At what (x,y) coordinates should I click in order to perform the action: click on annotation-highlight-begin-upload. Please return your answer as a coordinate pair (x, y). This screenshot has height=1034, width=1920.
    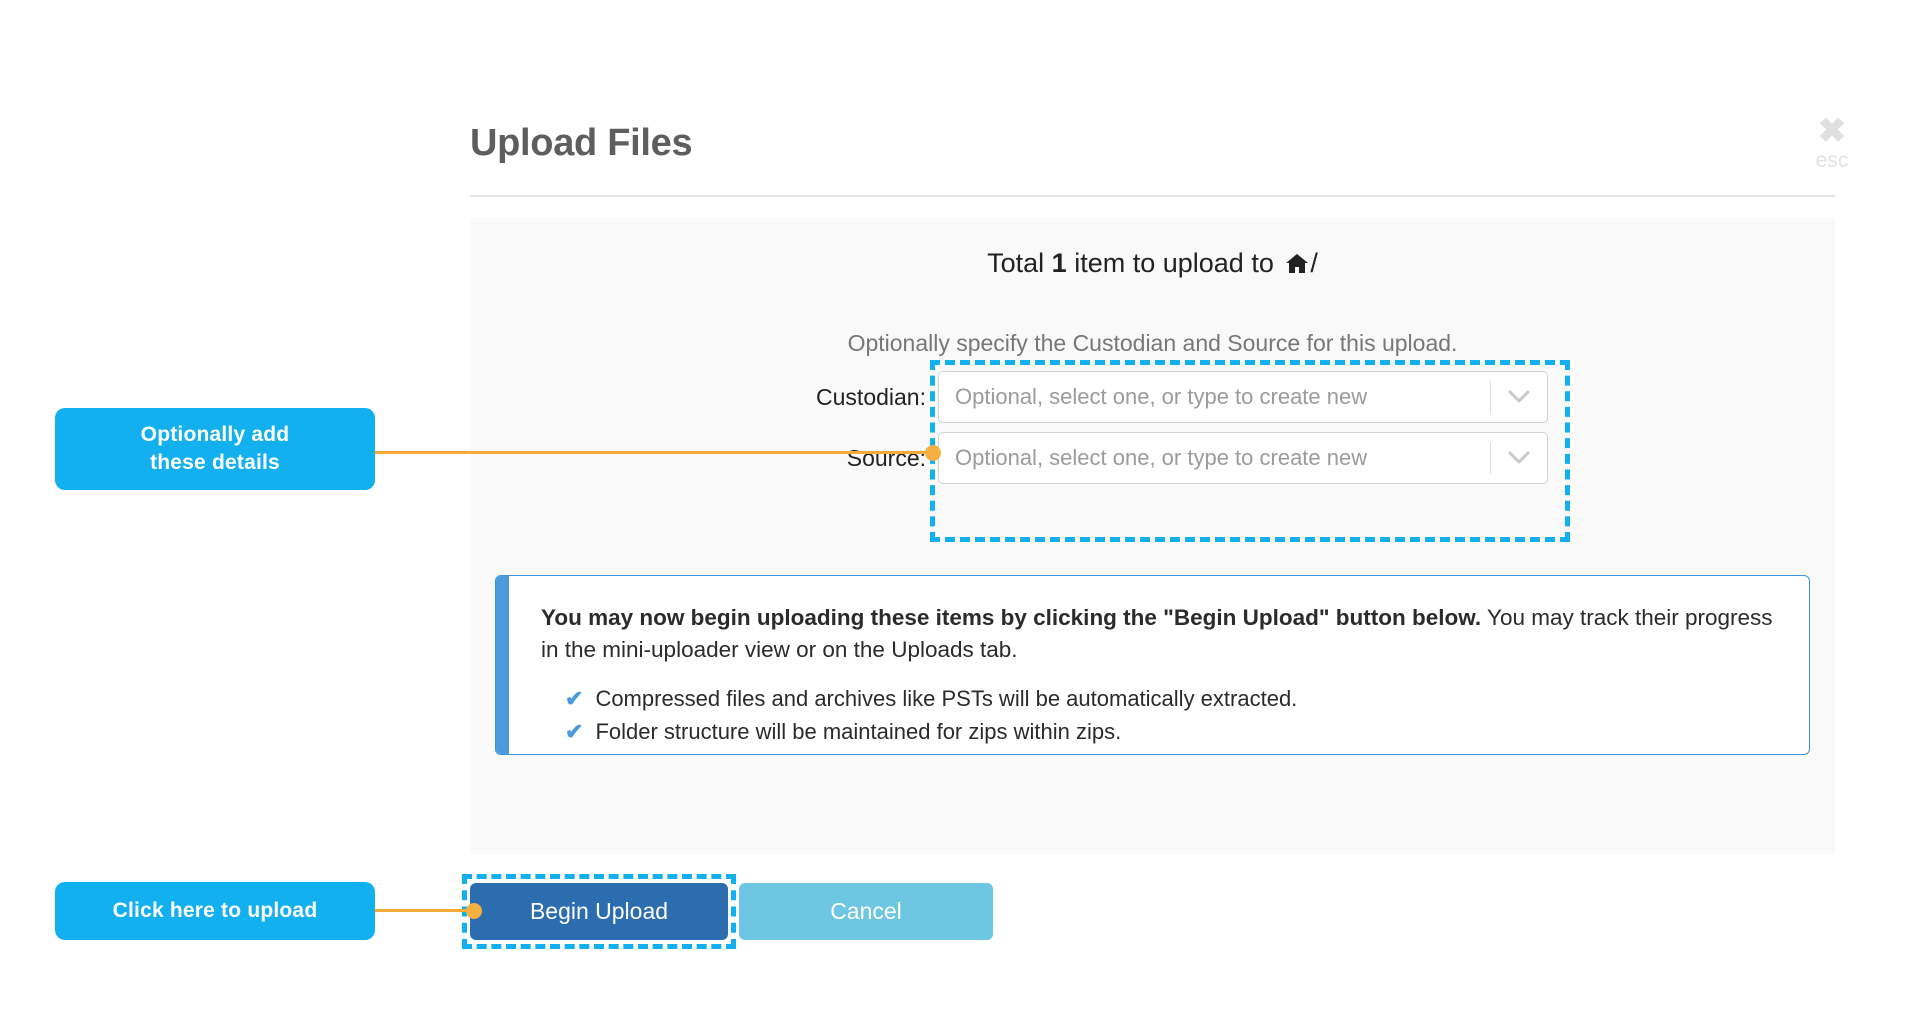
    Looking at the image, I should click on (599, 911).